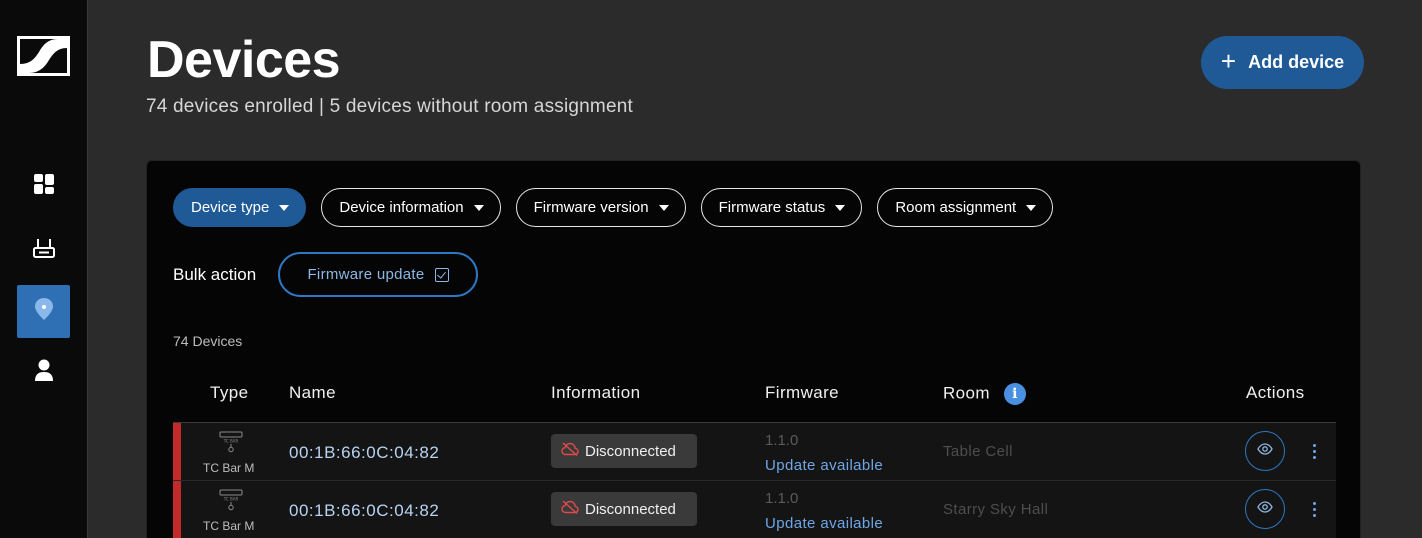 The width and height of the screenshot is (1422, 538). I want to click on filter-label: Device type, so click(230, 207).